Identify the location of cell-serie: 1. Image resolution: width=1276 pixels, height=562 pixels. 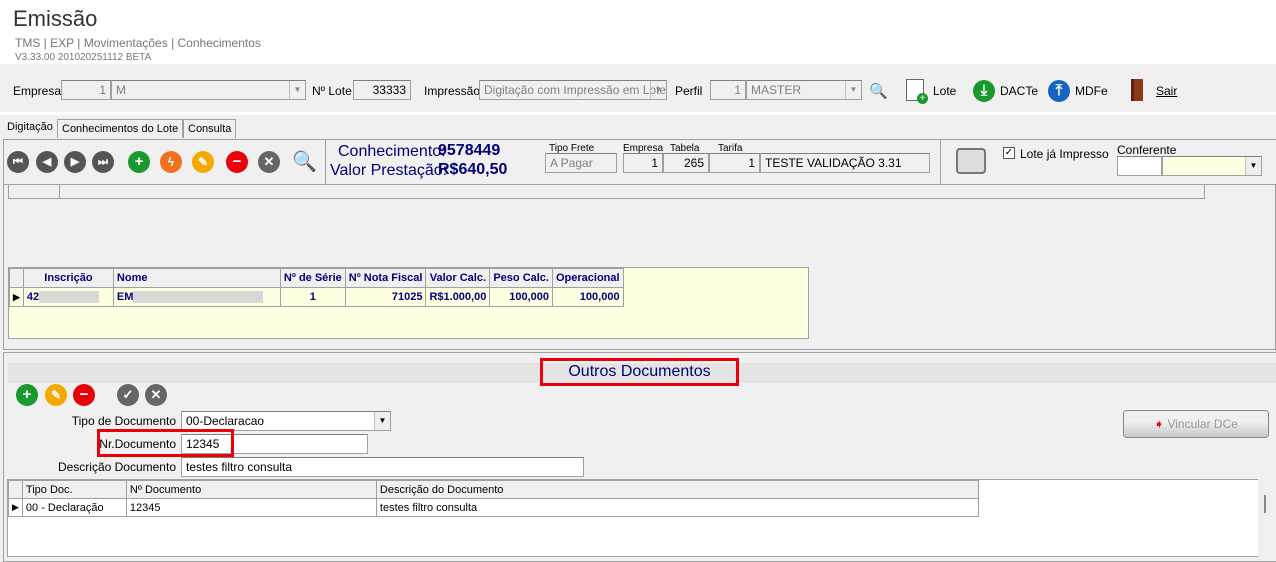
(312, 297).